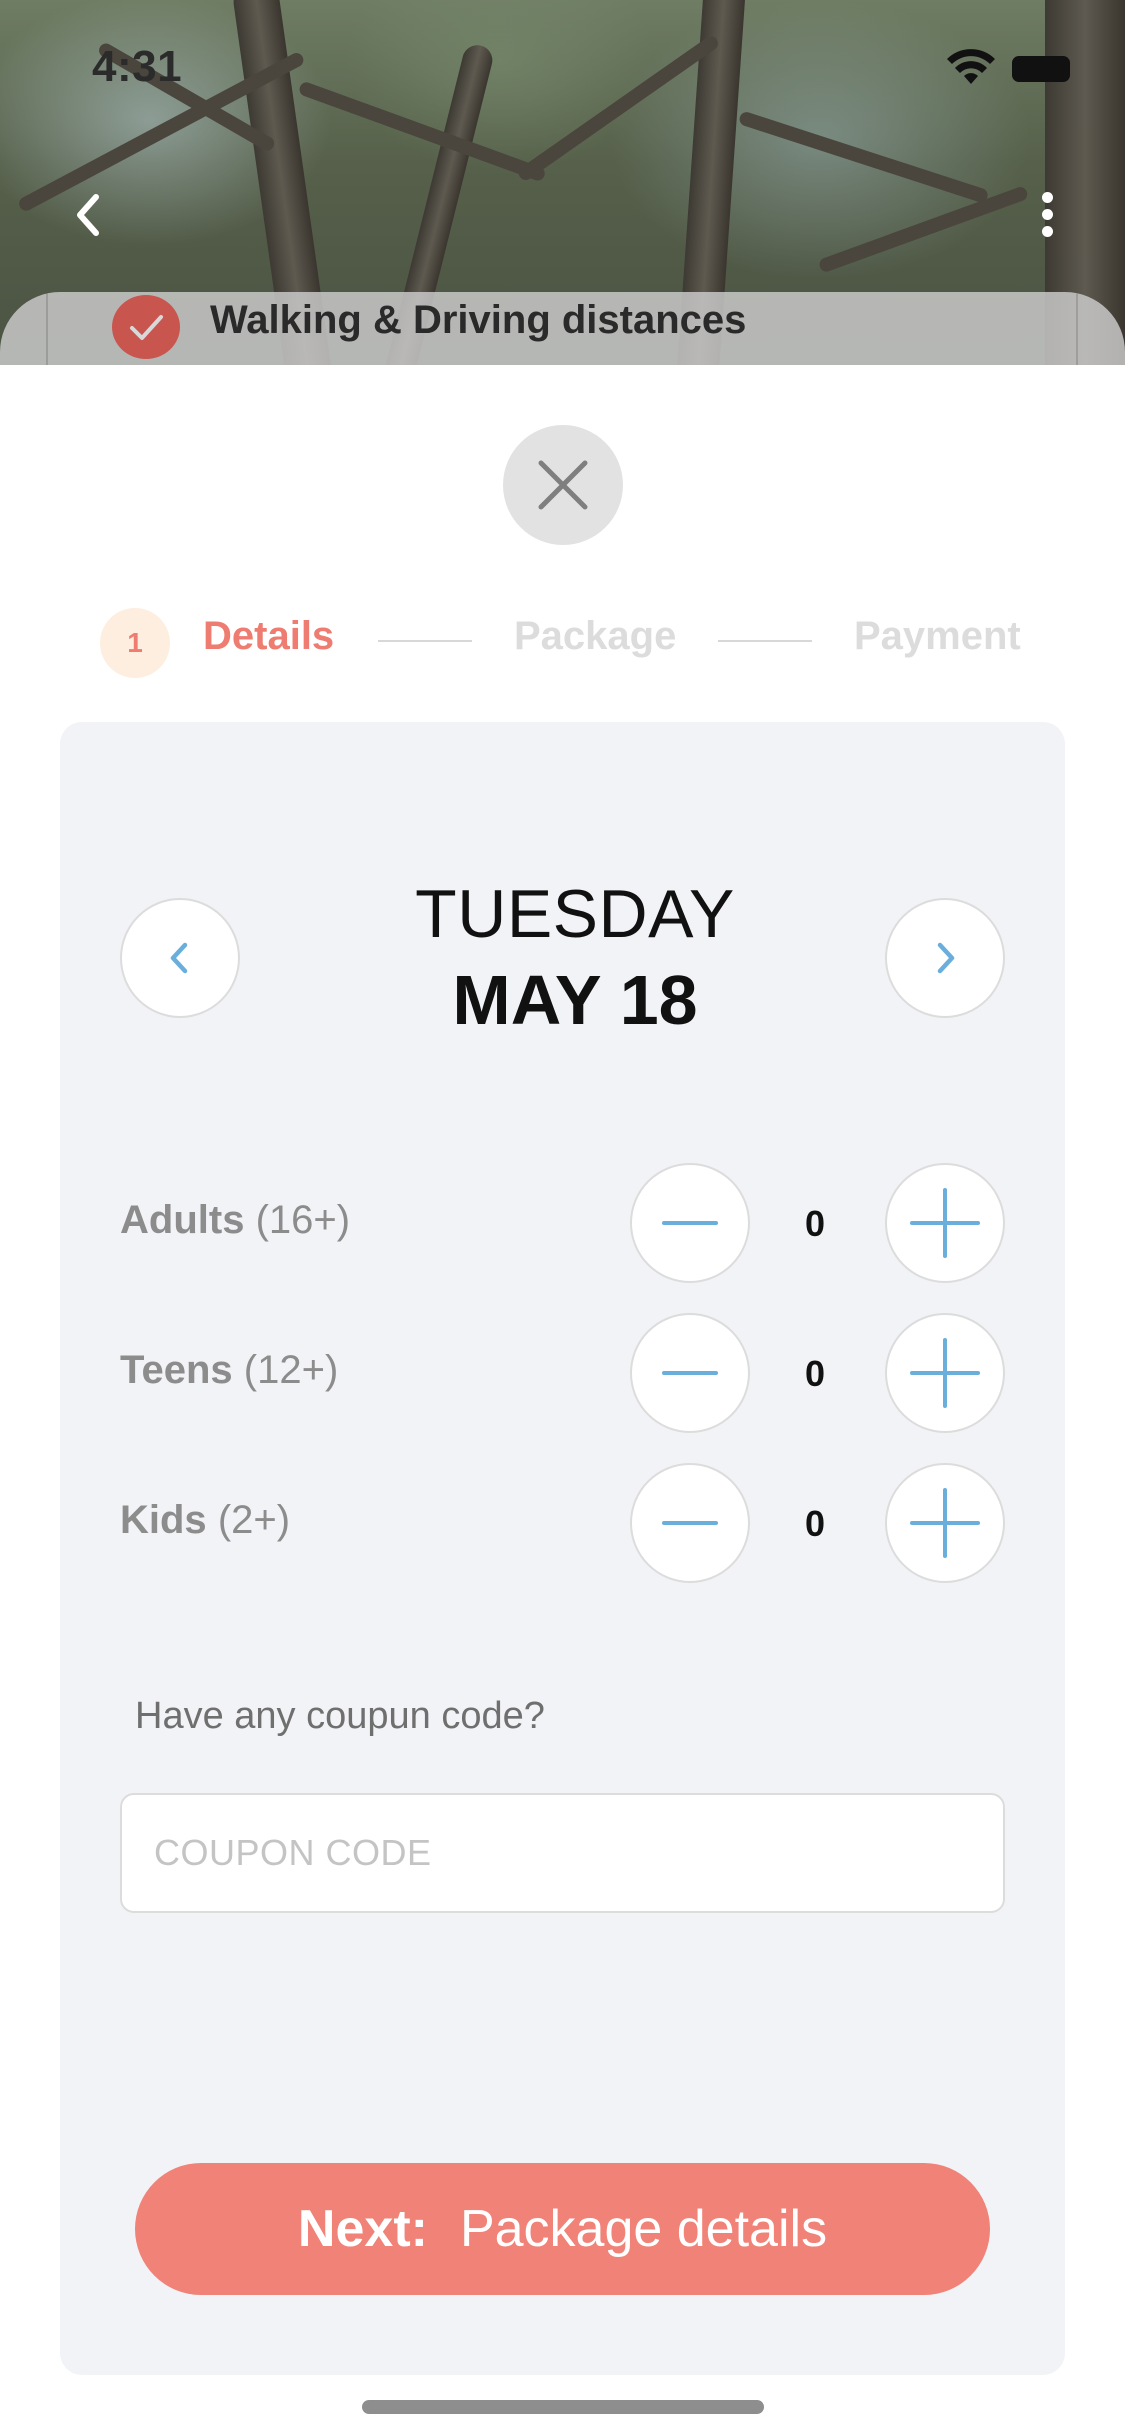 This screenshot has height=2436, width=1125. Describe the element at coordinates (90, 215) in the screenshot. I see `back-button` at that location.